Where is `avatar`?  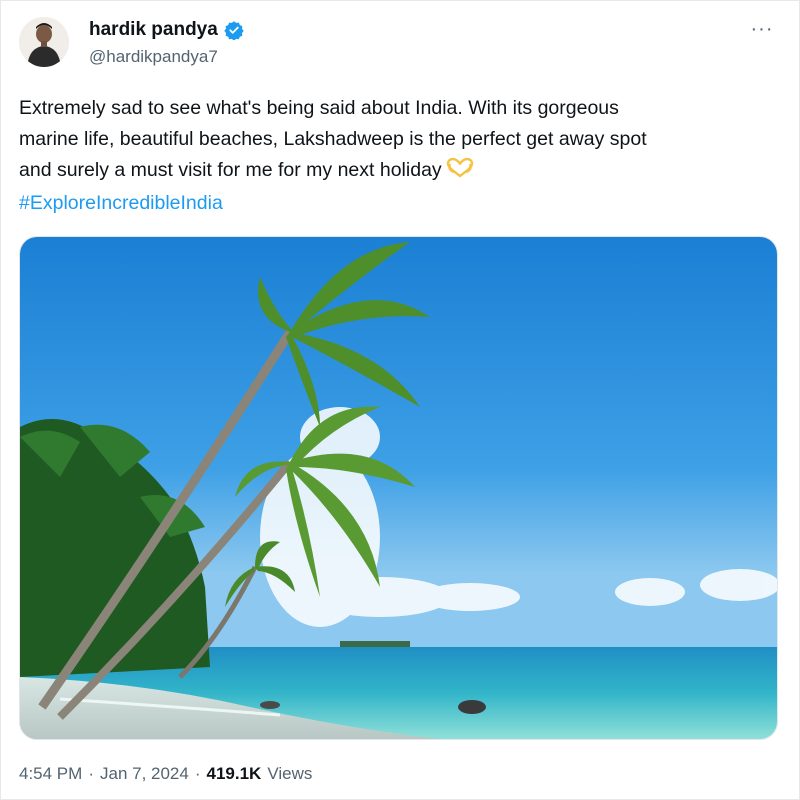
avatar is located at coordinates (44, 42).